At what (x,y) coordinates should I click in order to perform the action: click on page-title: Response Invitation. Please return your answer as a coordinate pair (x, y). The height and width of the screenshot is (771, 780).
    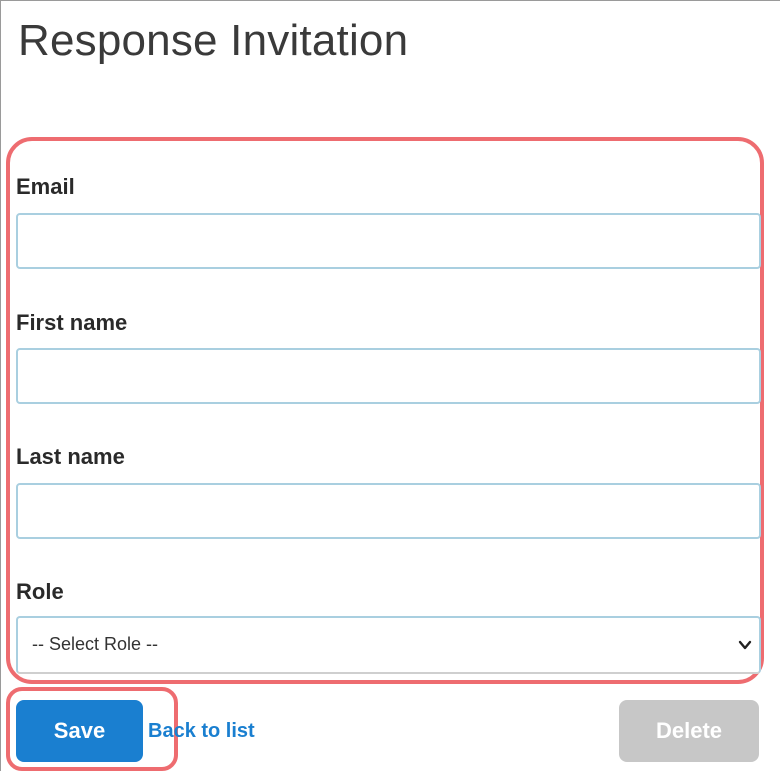
    Looking at the image, I should click on (213, 40).